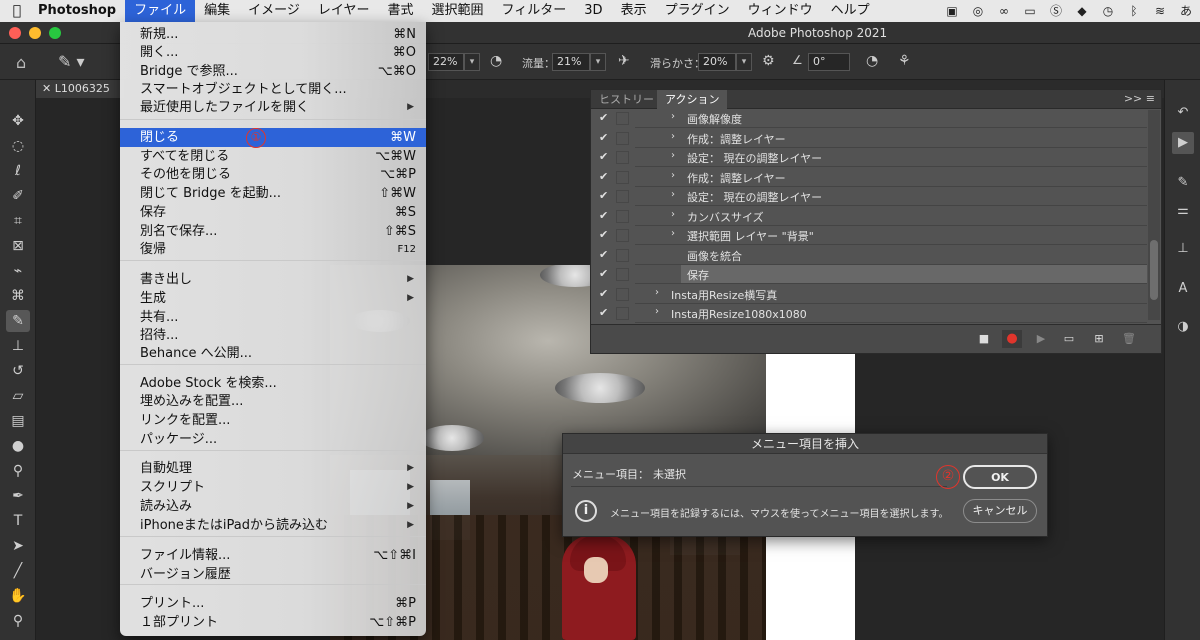  I want to click on tab-close-icon: ✕, so click(48, 88).